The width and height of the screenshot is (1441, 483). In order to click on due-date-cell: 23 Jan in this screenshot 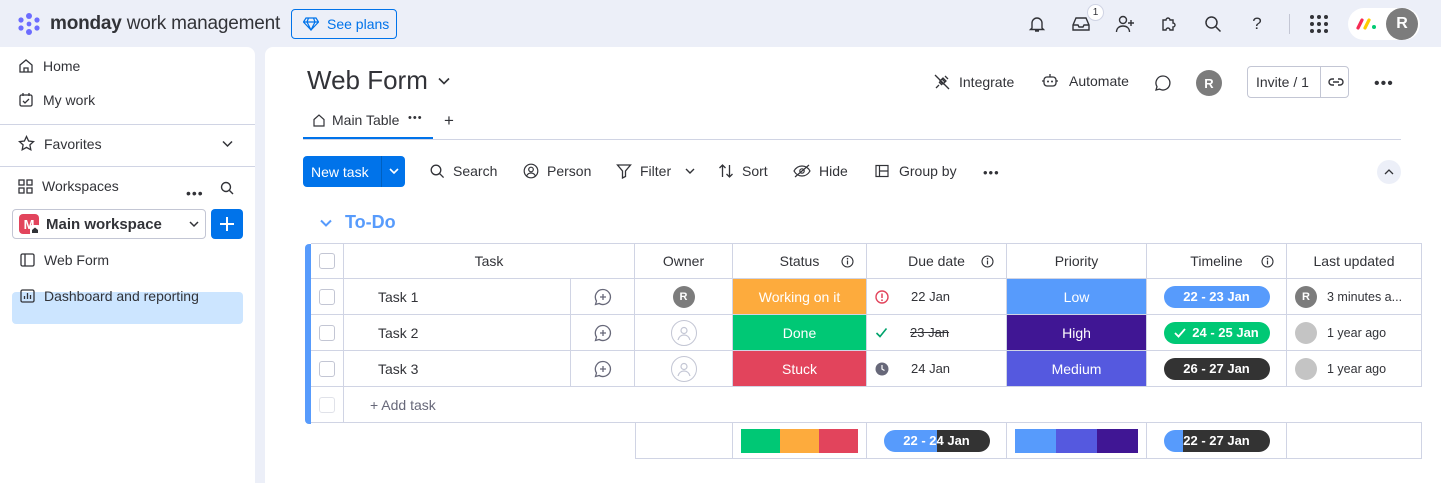, I will do `click(937, 333)`.